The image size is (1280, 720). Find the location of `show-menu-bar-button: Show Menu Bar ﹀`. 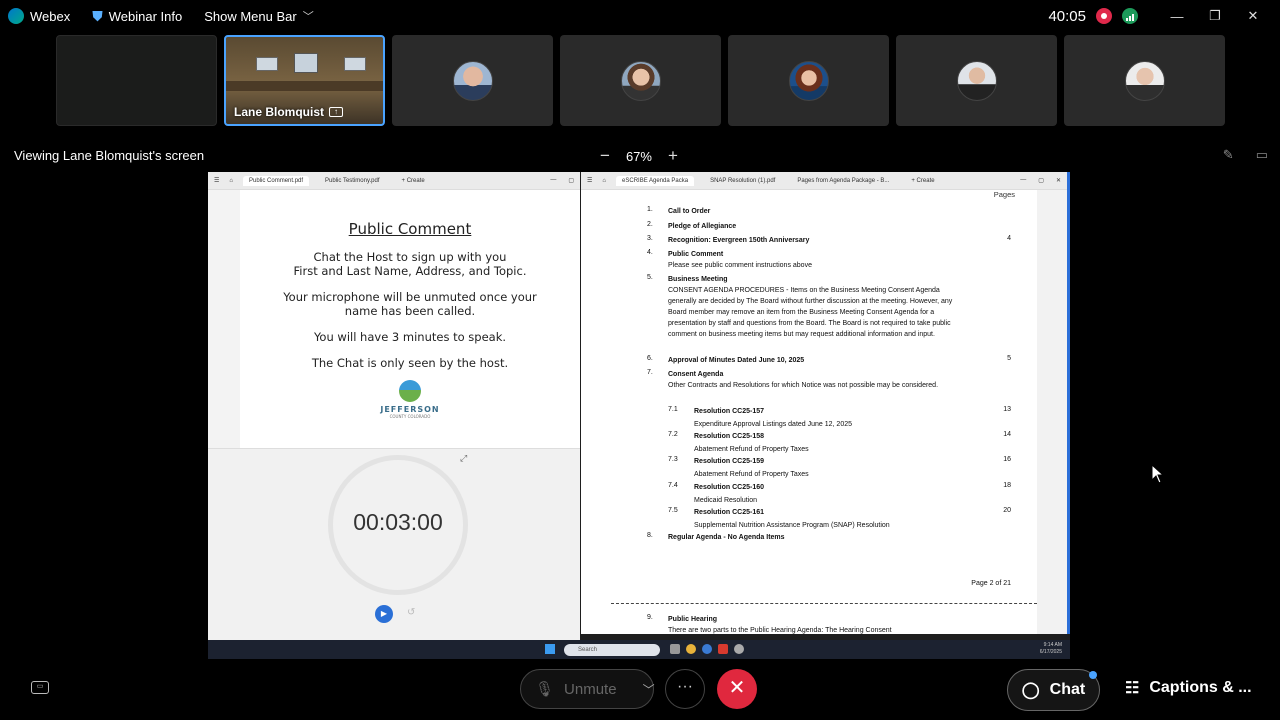

show-menu-bar-button: Show Menu Bar ﹀ is located at coordinates (259, 16).